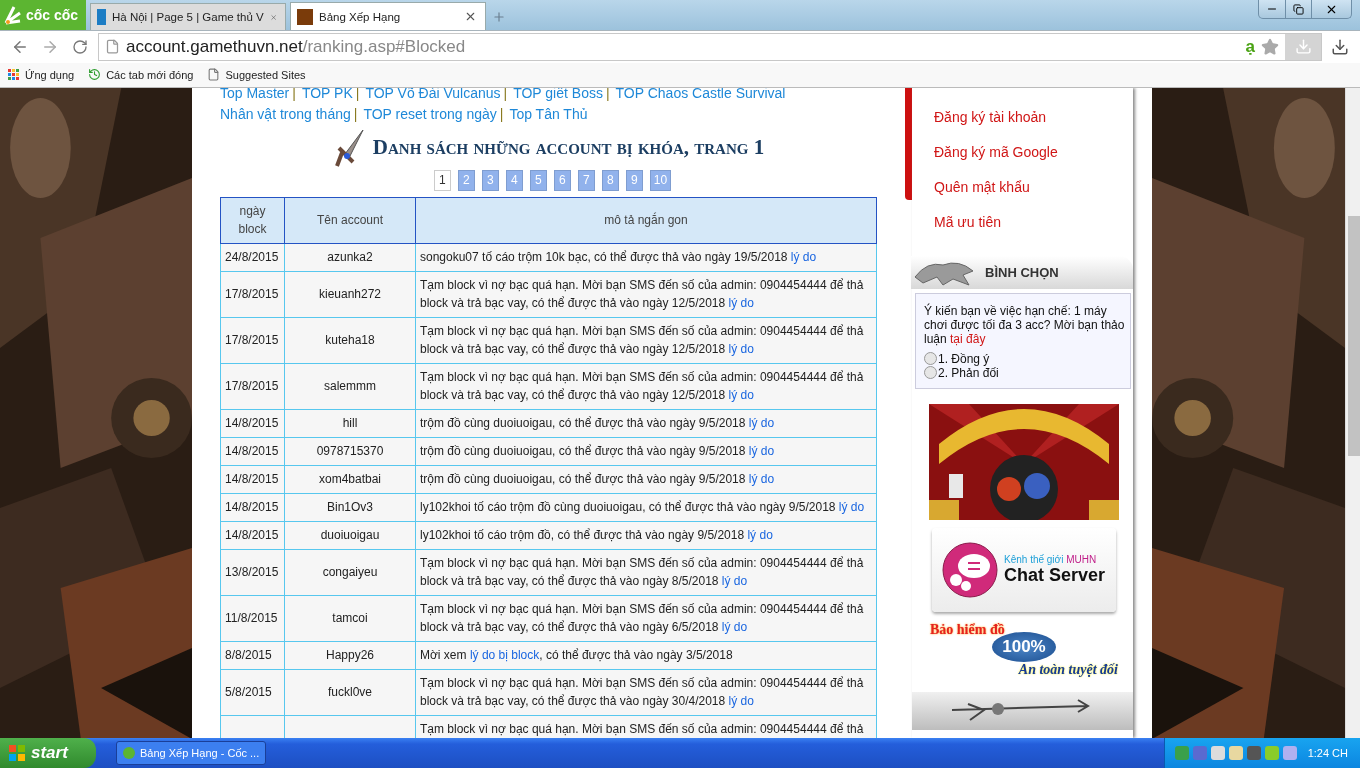 The width and height of the screenshot is (1360, 768). What do you see at coordinates (442, 180) in the screenshot?
I see `page-button: 1` at bounding box center [442, 180].